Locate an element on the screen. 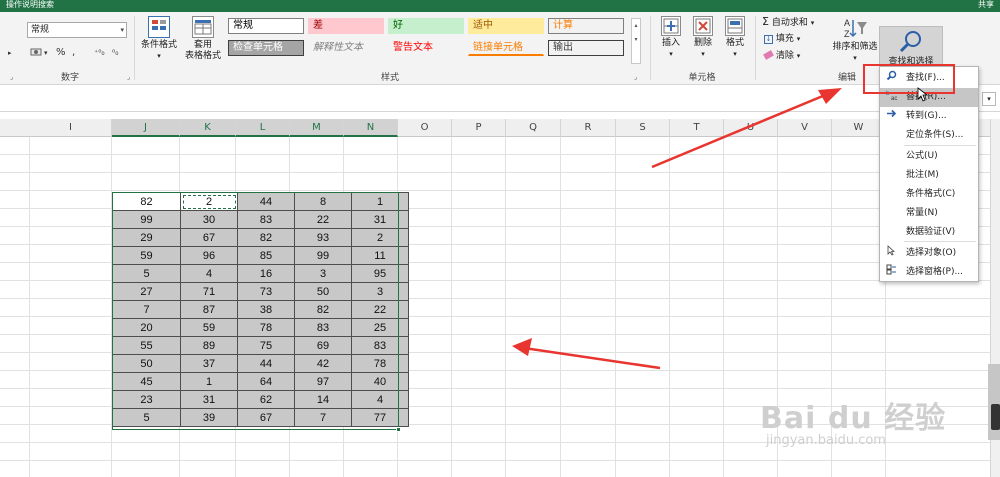  watermark: Bai du 经验 jingyan.baidu.com is located at coordinates (853, 420).